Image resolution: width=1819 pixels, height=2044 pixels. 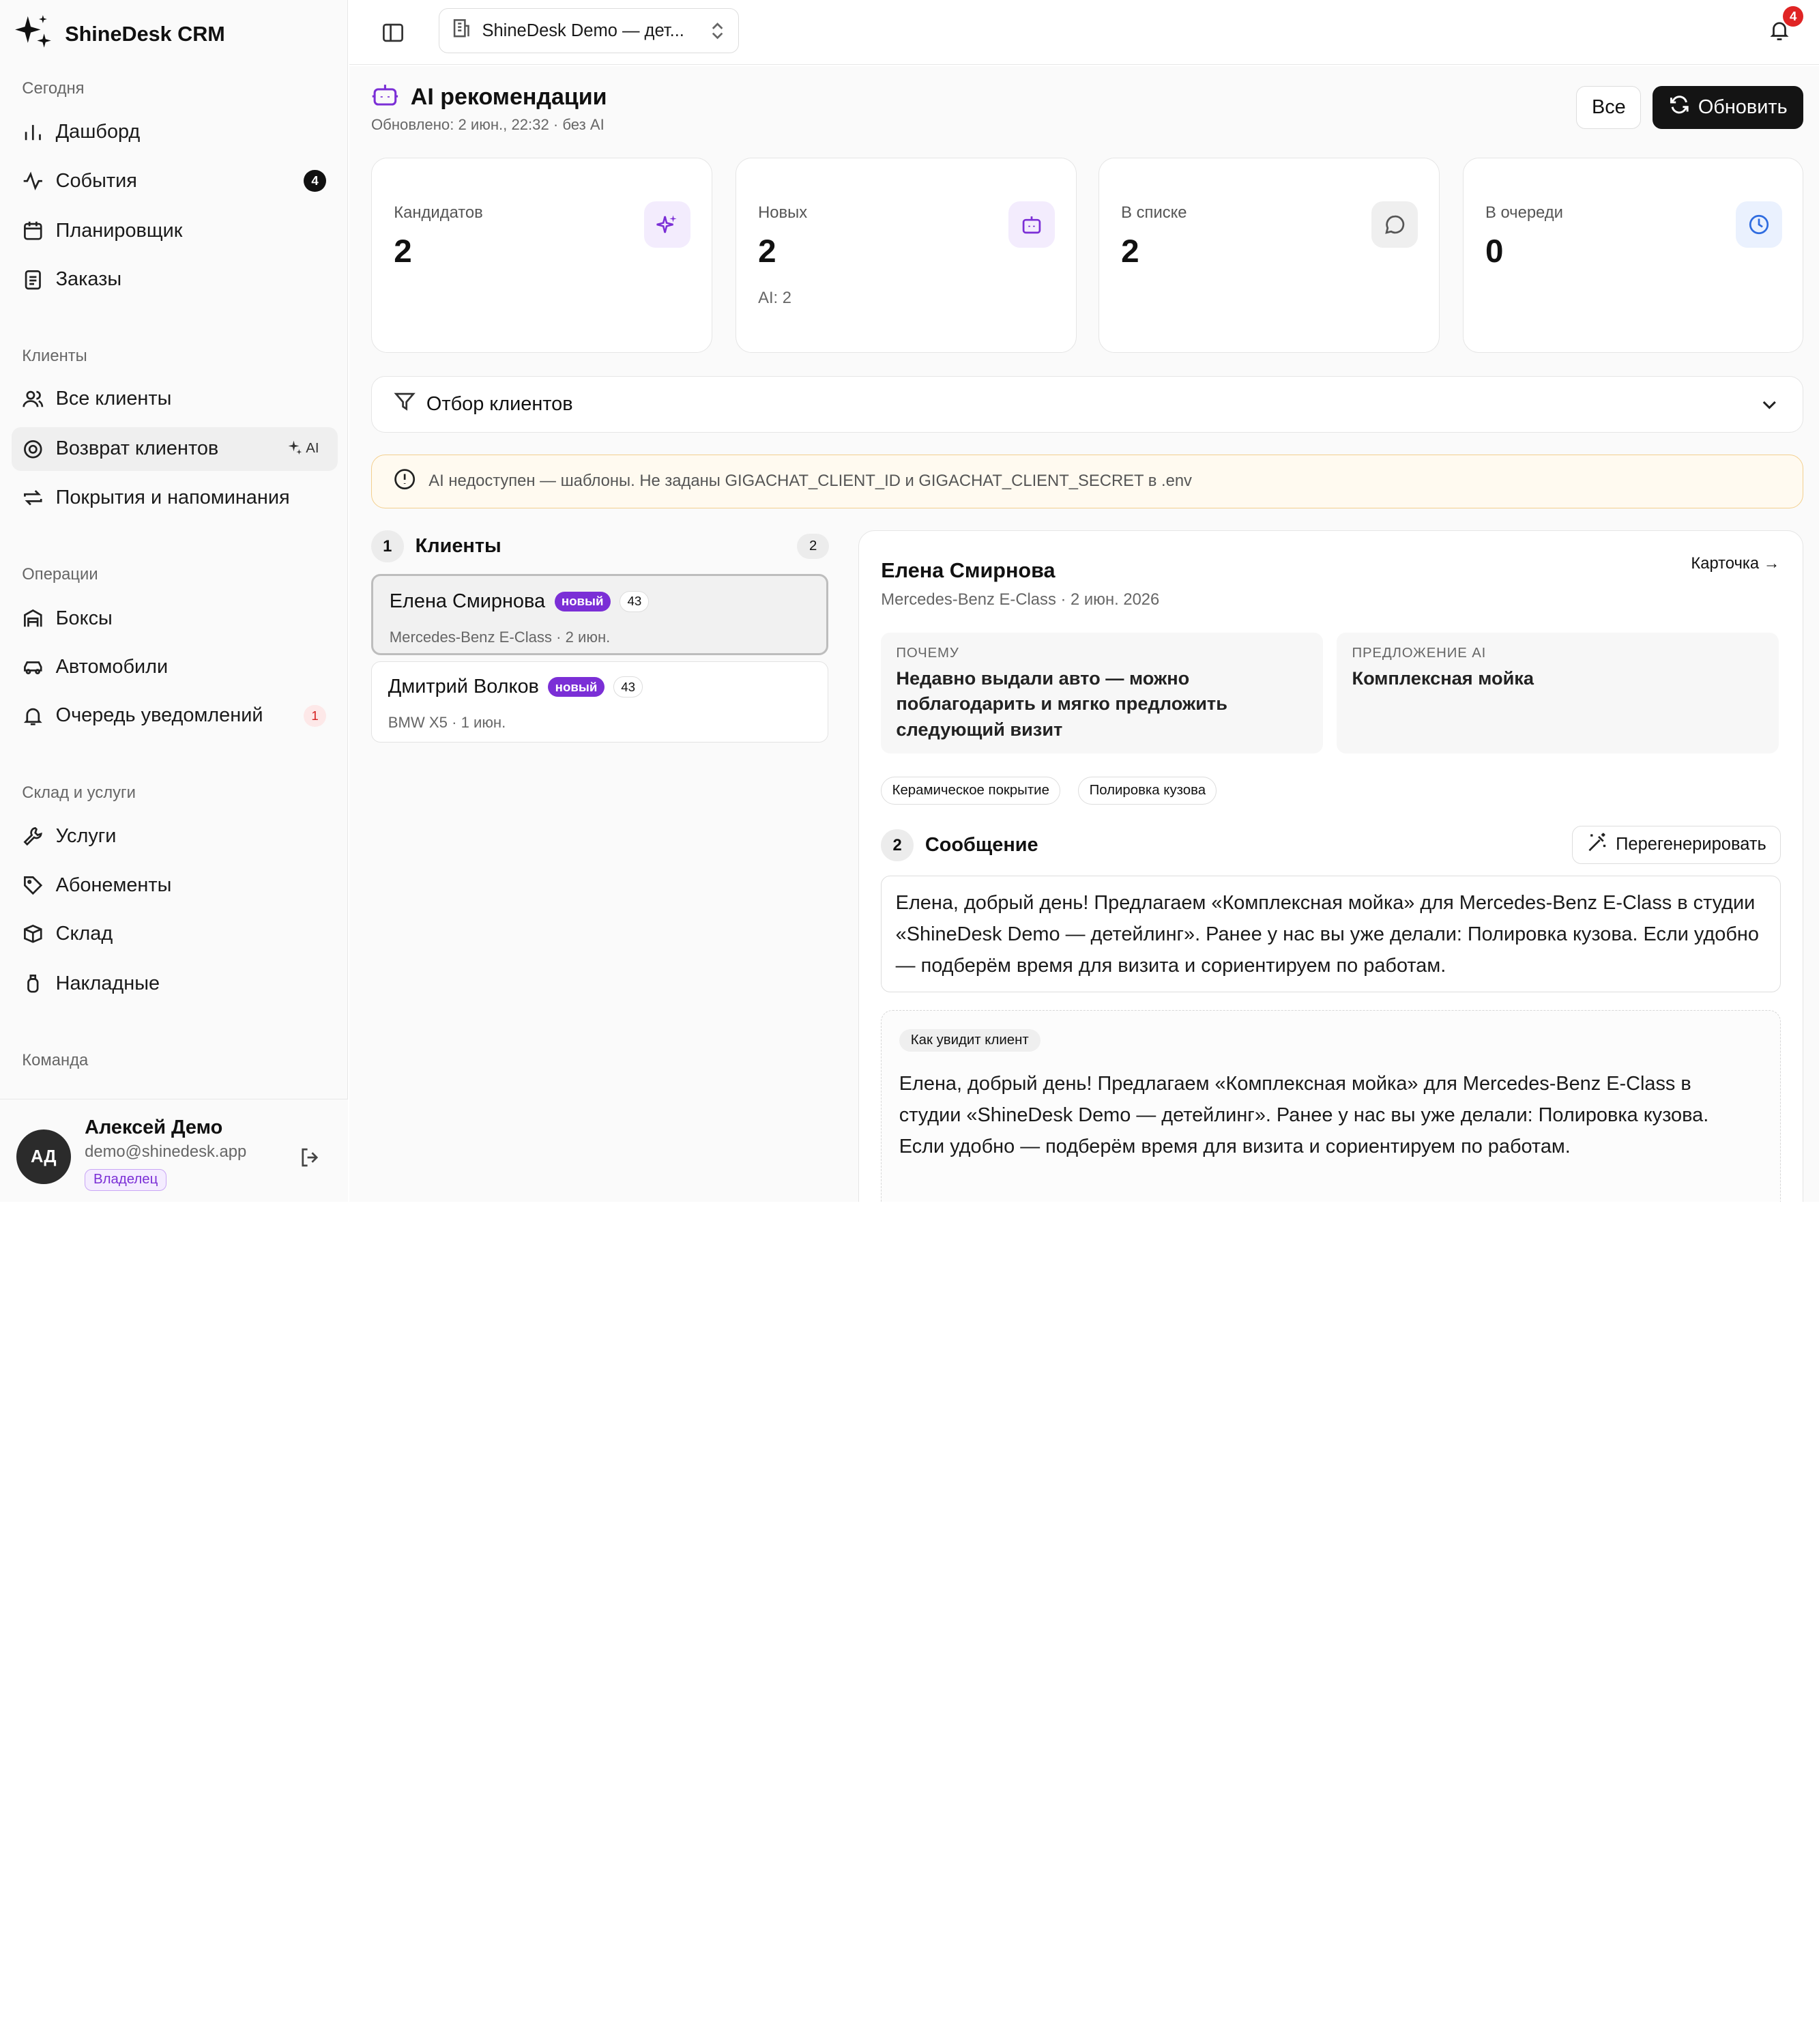 What do you see at coordinates (959, 846) in the screenshot?
I see `message-header: 2 Сообщение` at bounding box center [959, 846].